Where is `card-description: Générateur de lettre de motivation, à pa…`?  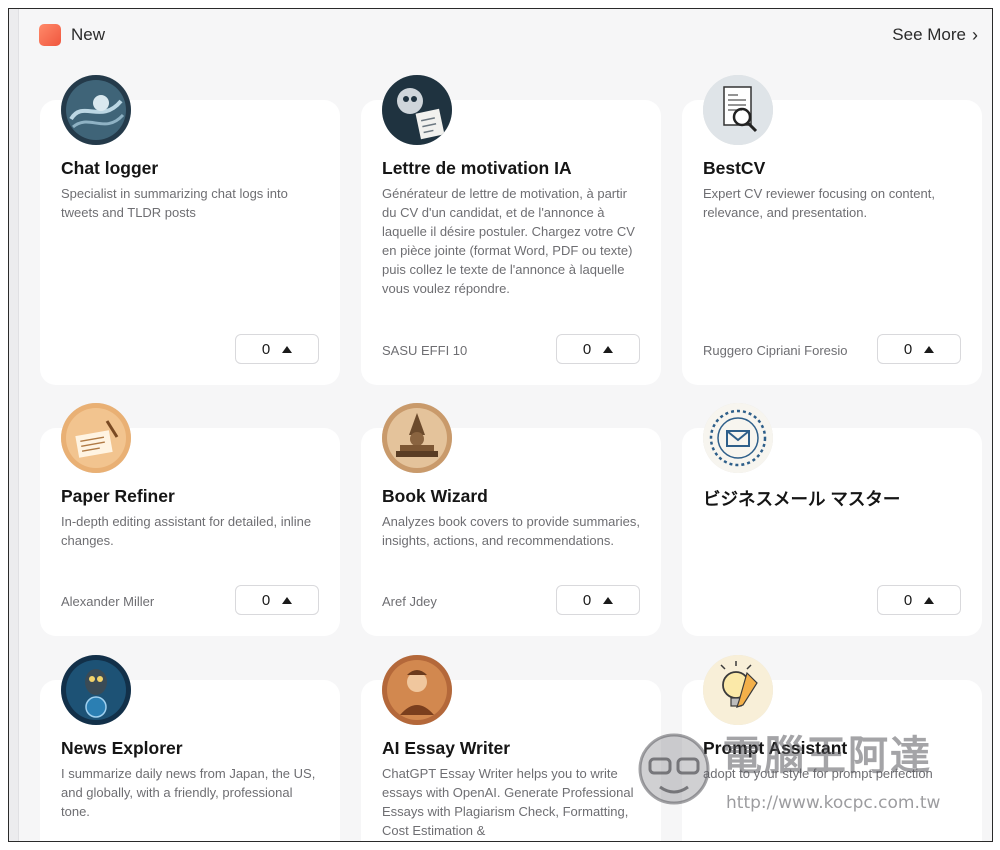 card-description: Générateur de lettre de motivation, à pa… is located at coordinates (508, 241).